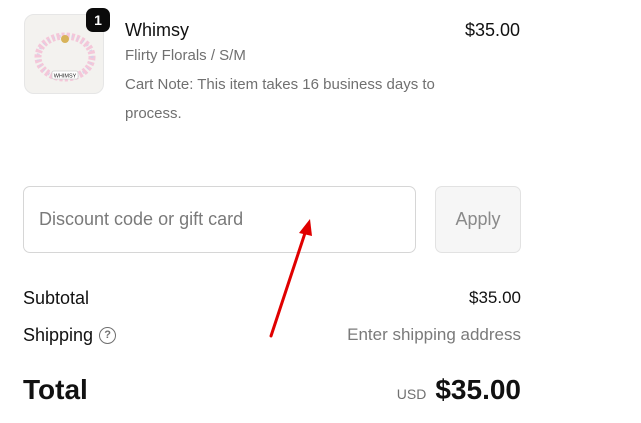 Image resolution: width=641 pixels, height=423 pixels. I want to click on apply-discount-button: Apply, so click(478, 219).